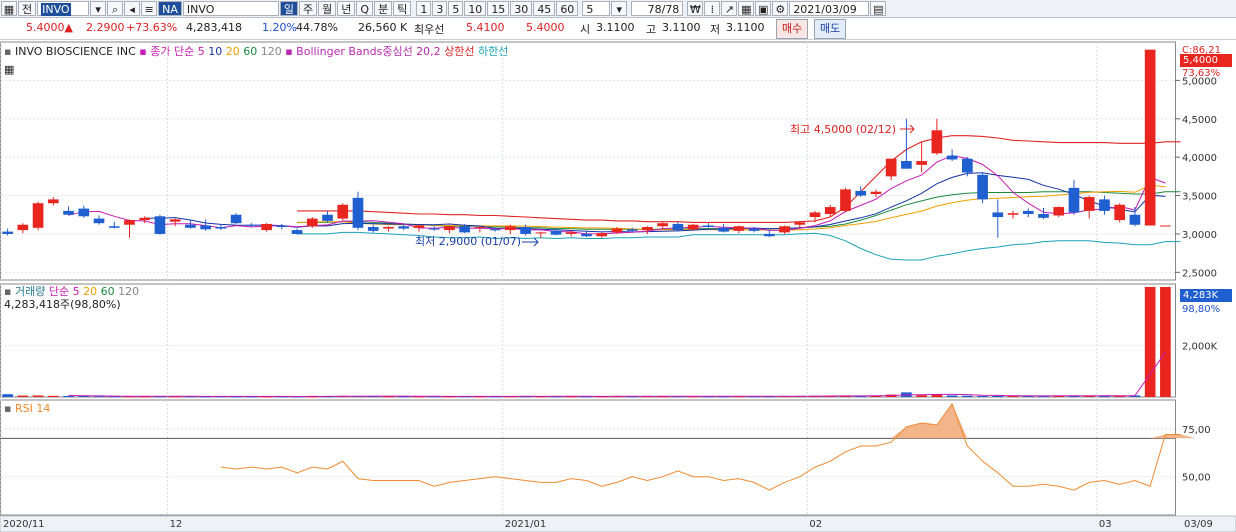 This screenshot has height=532, width=1236. I want to click on volume-ma5-line, so click(617, 374).